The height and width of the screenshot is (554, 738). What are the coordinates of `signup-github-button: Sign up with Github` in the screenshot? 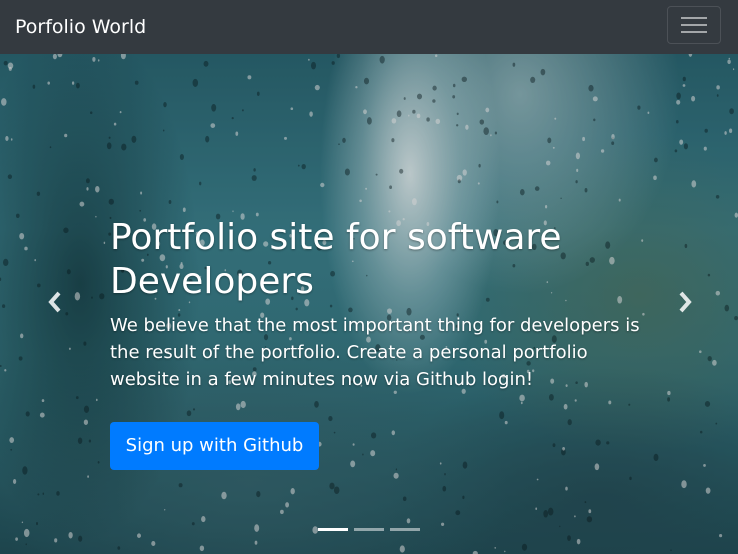 It's located at (214, 446).